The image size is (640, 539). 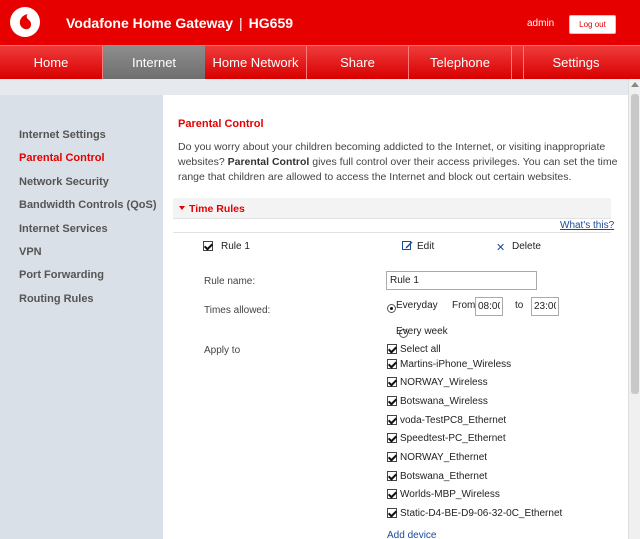 I want to click on whats-this-link: What's this?, so click(x=587, y=225).